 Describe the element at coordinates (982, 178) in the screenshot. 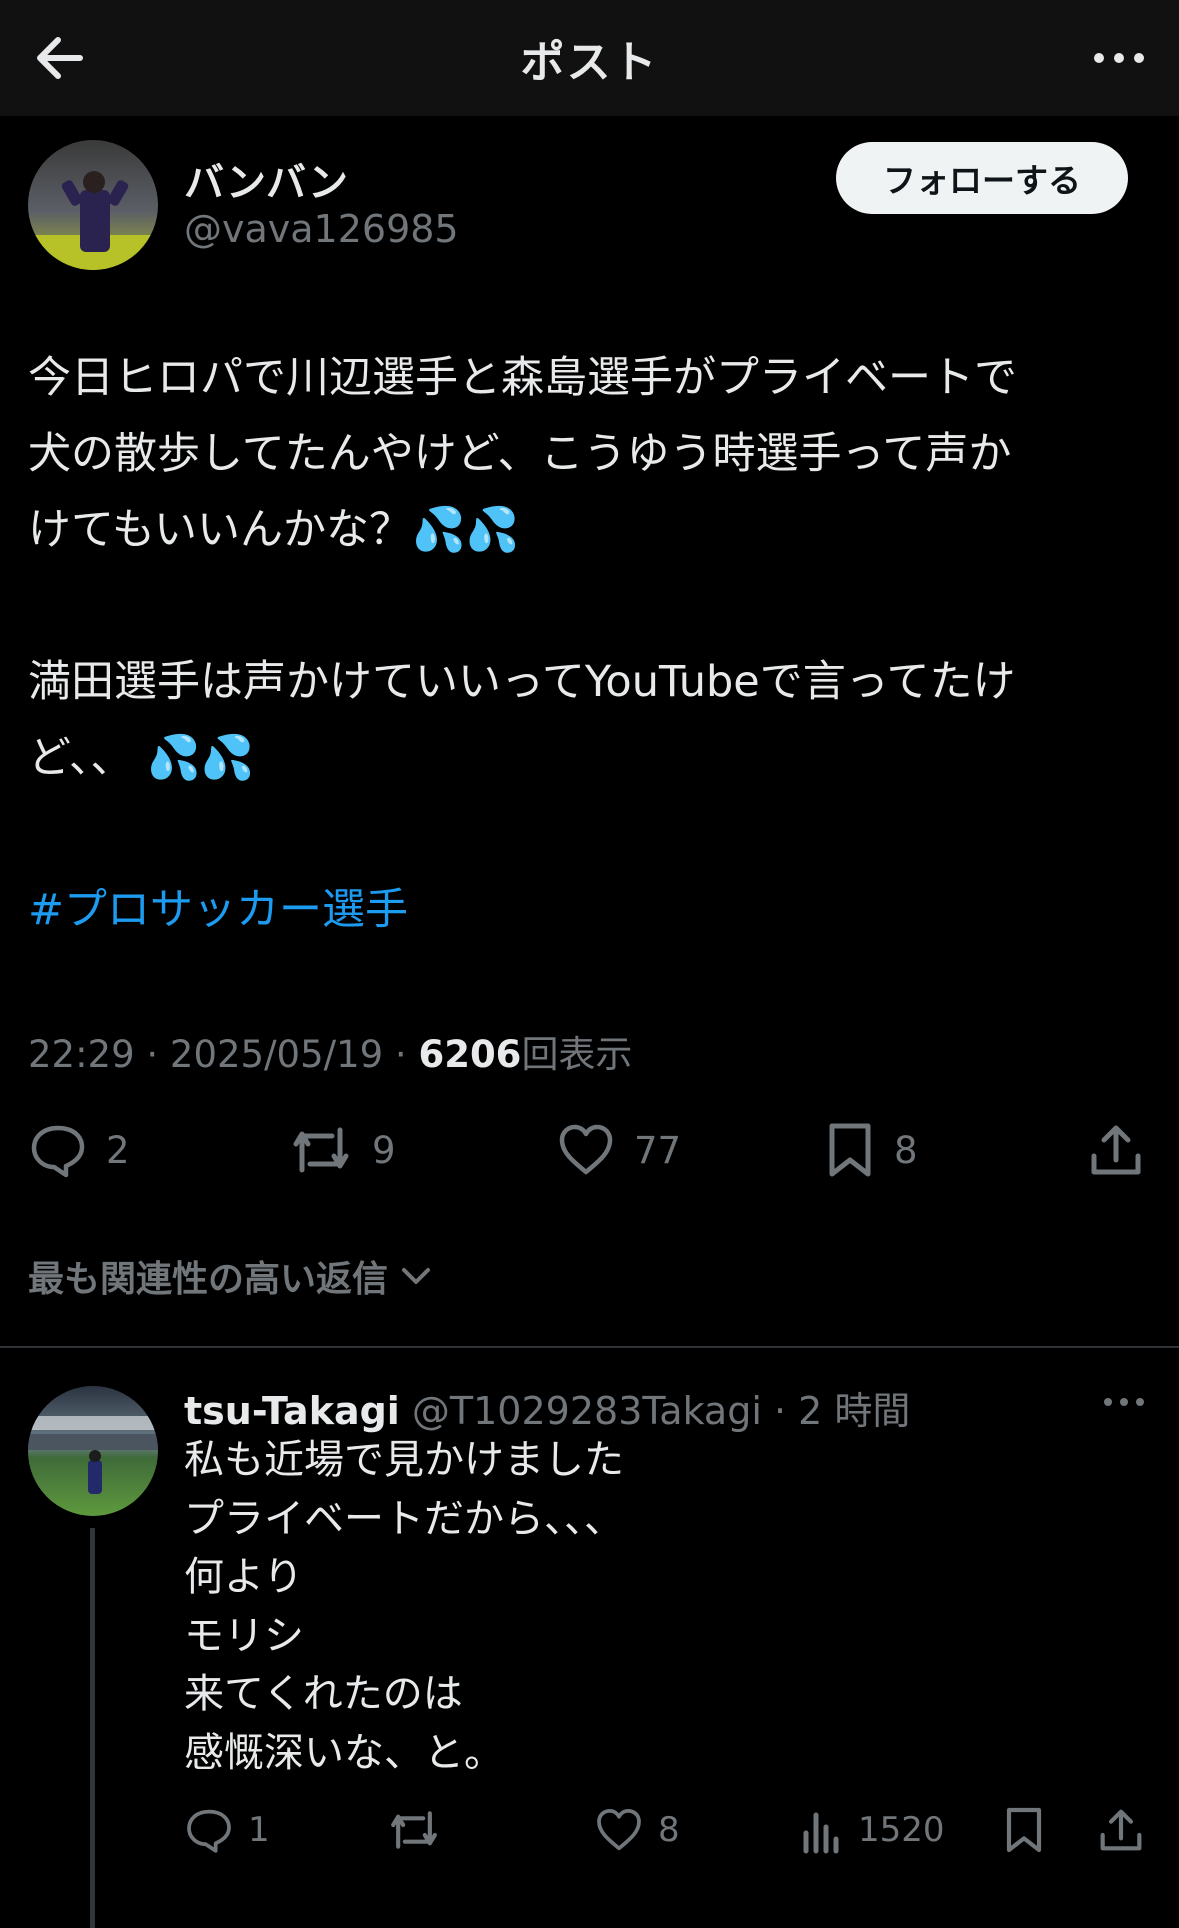

I see `follow-button: フォローする` at that location.